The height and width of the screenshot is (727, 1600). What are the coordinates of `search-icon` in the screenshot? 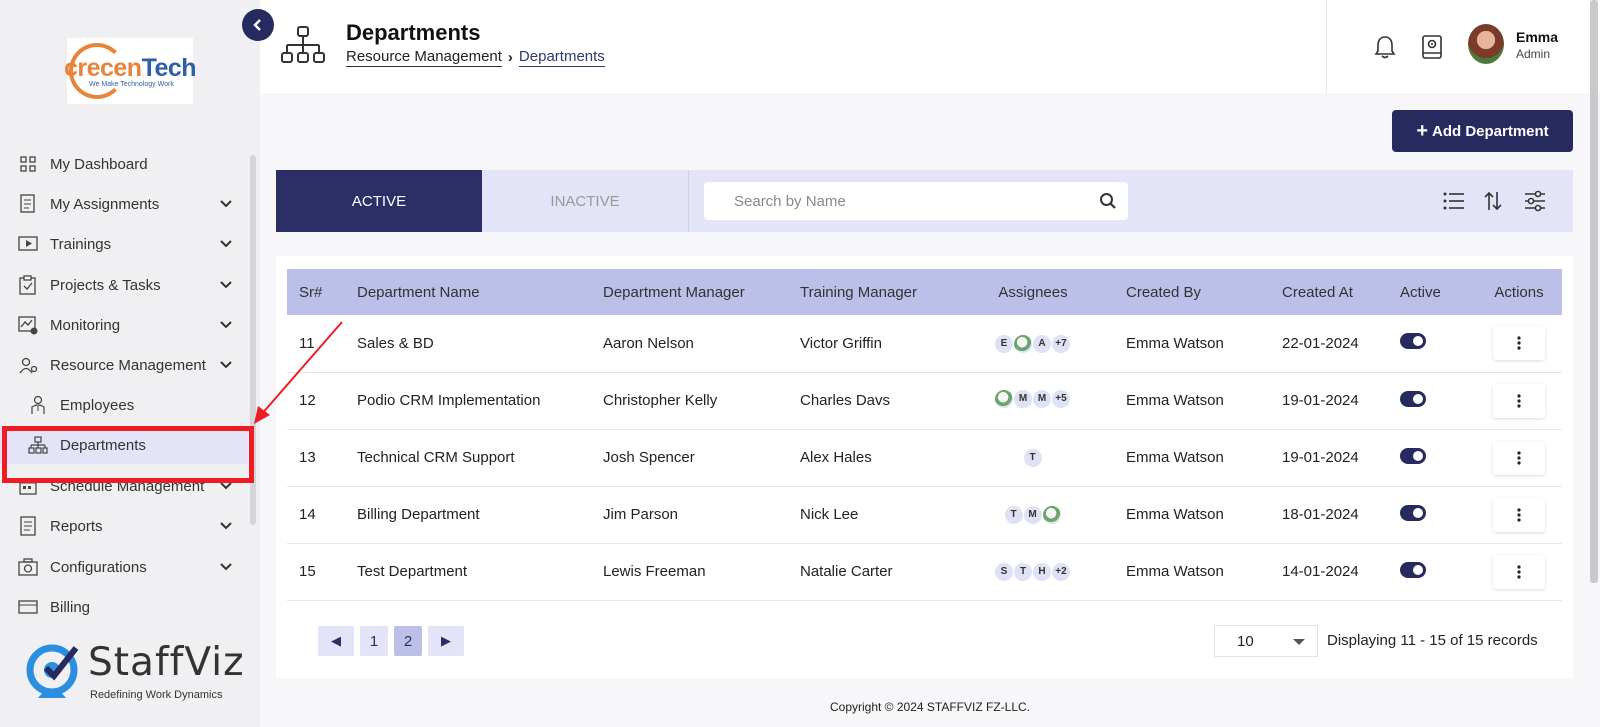 It's located at (1108, 201).